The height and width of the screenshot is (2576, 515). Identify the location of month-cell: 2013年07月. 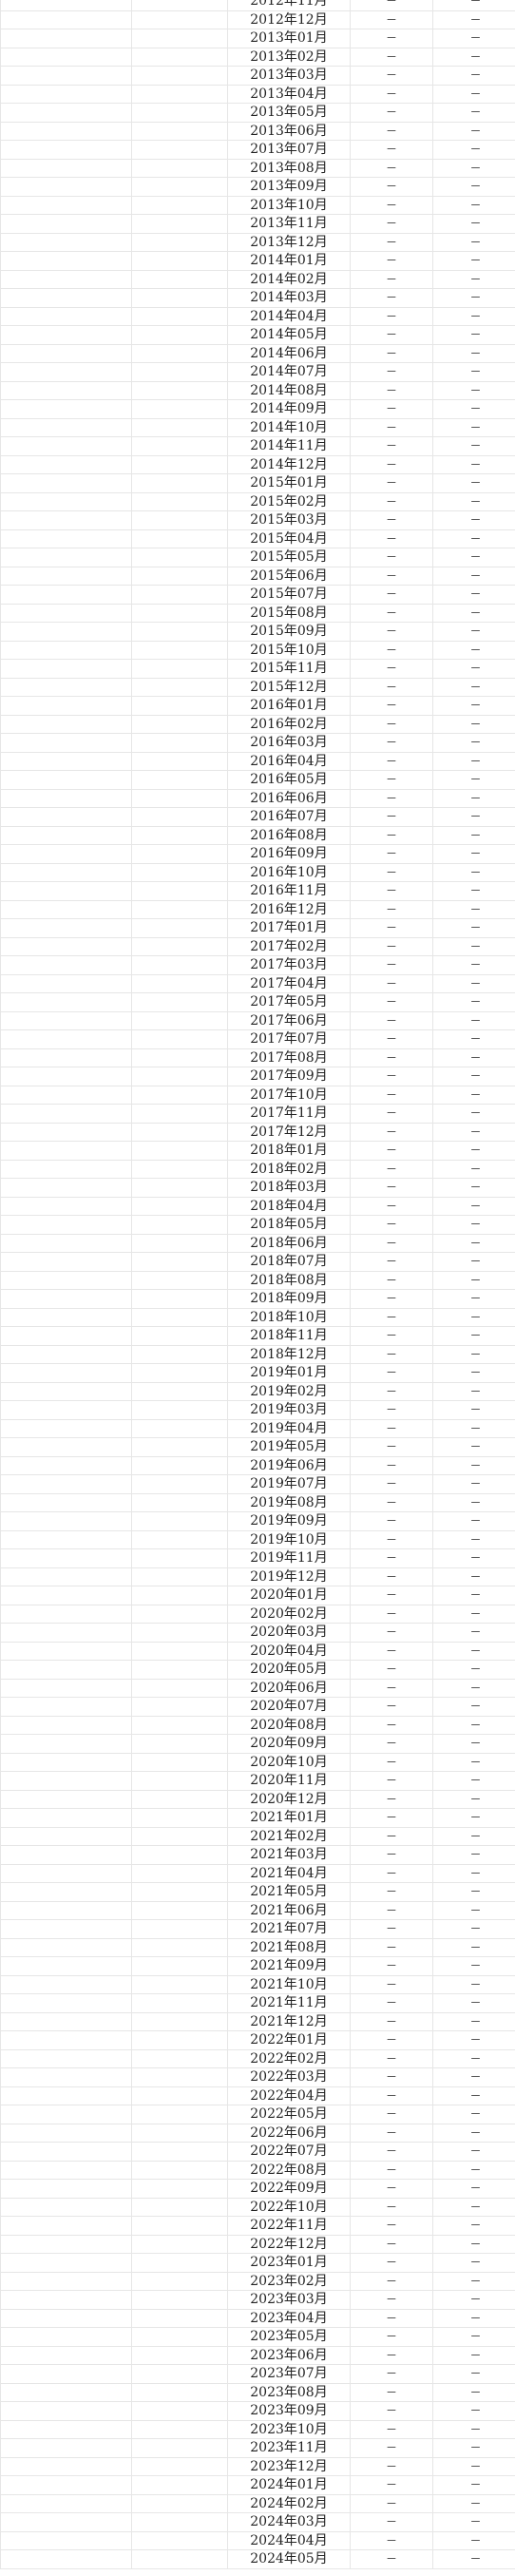
(289, 150).